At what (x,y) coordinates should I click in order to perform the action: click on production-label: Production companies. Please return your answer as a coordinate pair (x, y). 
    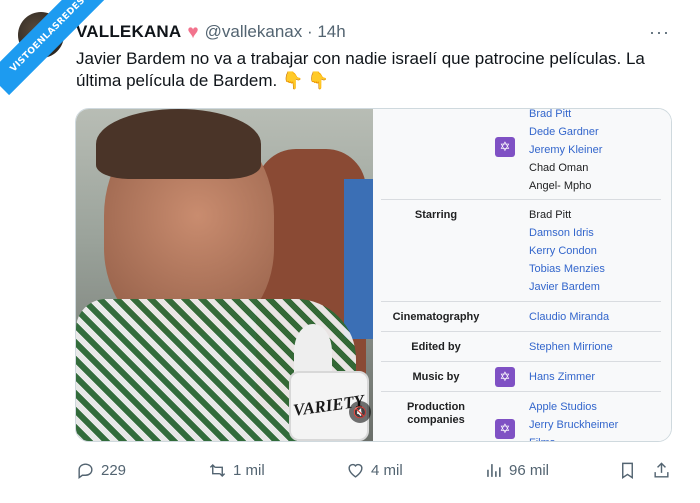
    Looking at the image, I should click on (436, 416).